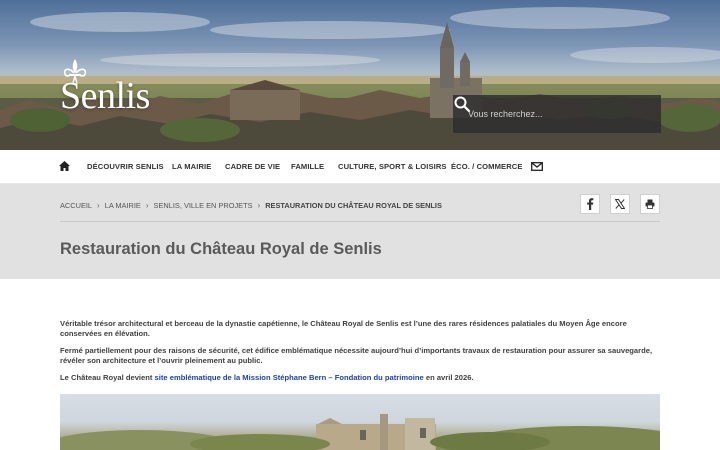 This screenshot has height=450, width=720. What do you see at coordinates (537, 166) in the screenshot?
I see `mail-icon` at bounding box center [537, 166].